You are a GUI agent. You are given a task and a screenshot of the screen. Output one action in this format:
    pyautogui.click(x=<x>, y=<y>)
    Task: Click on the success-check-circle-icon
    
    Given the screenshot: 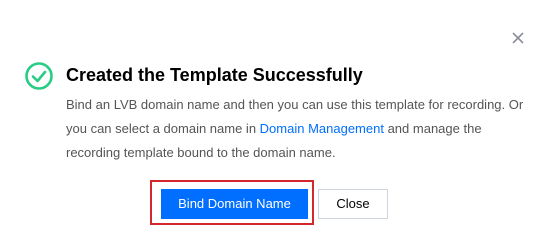 What is the action you would take?
    pyautogui.click(x=39, y=76)
    